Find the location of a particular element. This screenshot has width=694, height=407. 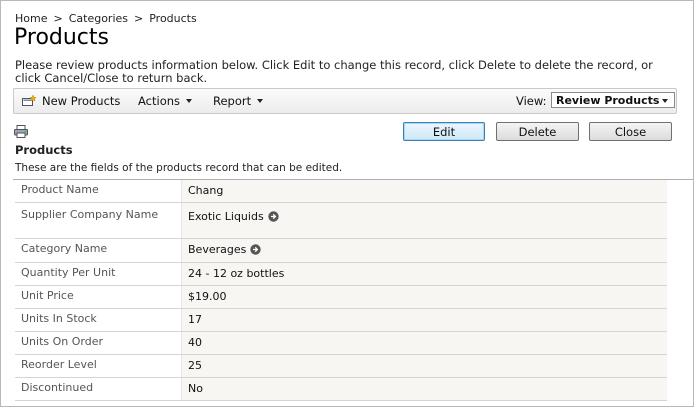

field-label: Quantity Per Unit is located at coordinates (98, 274).